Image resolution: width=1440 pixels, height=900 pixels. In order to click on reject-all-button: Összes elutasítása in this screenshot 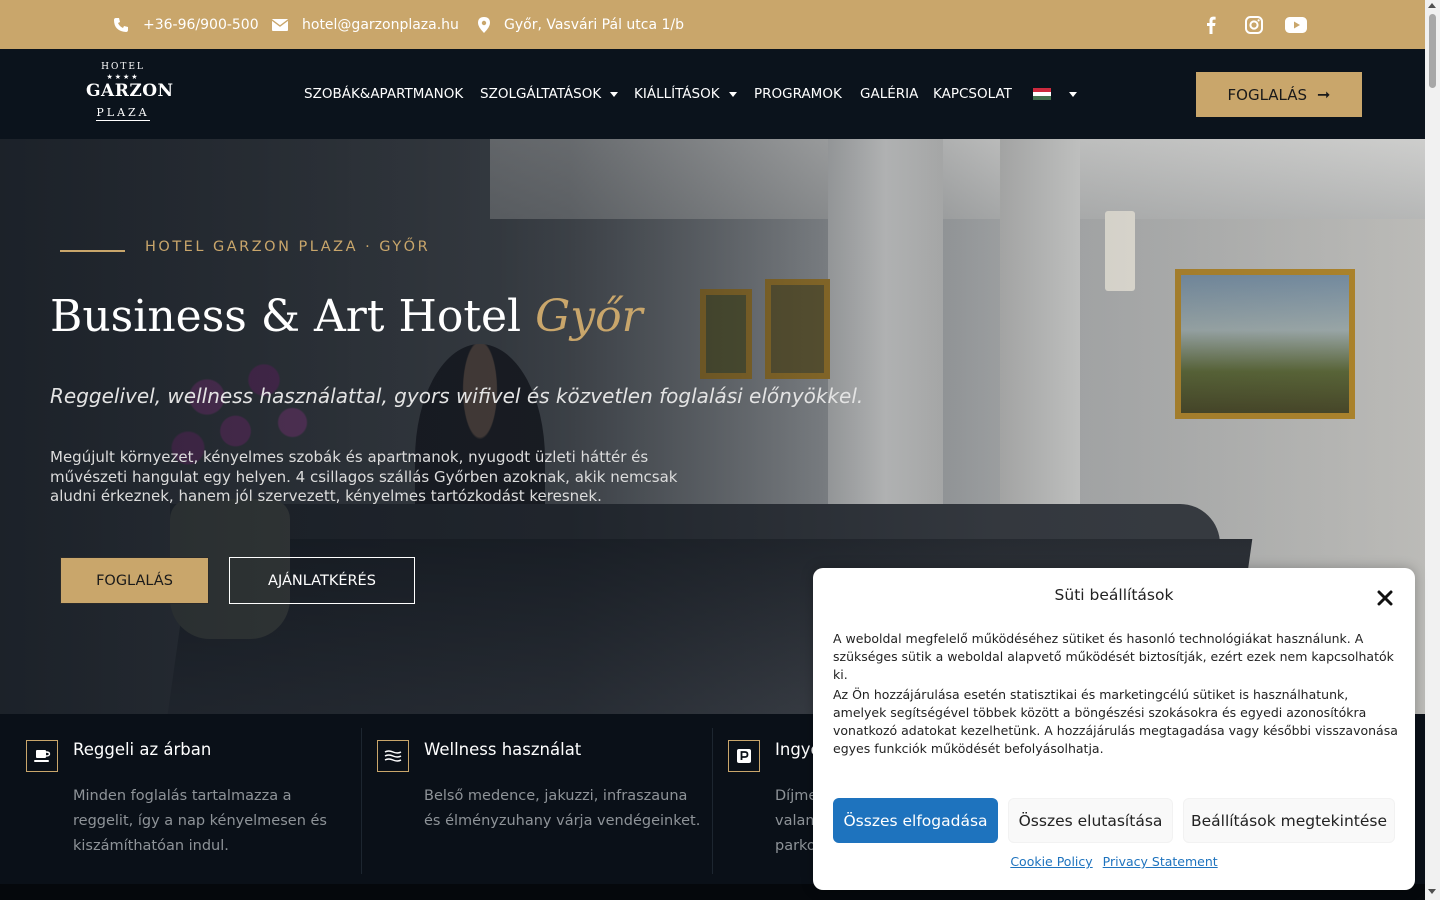, I will do `click(1090, 820)`.